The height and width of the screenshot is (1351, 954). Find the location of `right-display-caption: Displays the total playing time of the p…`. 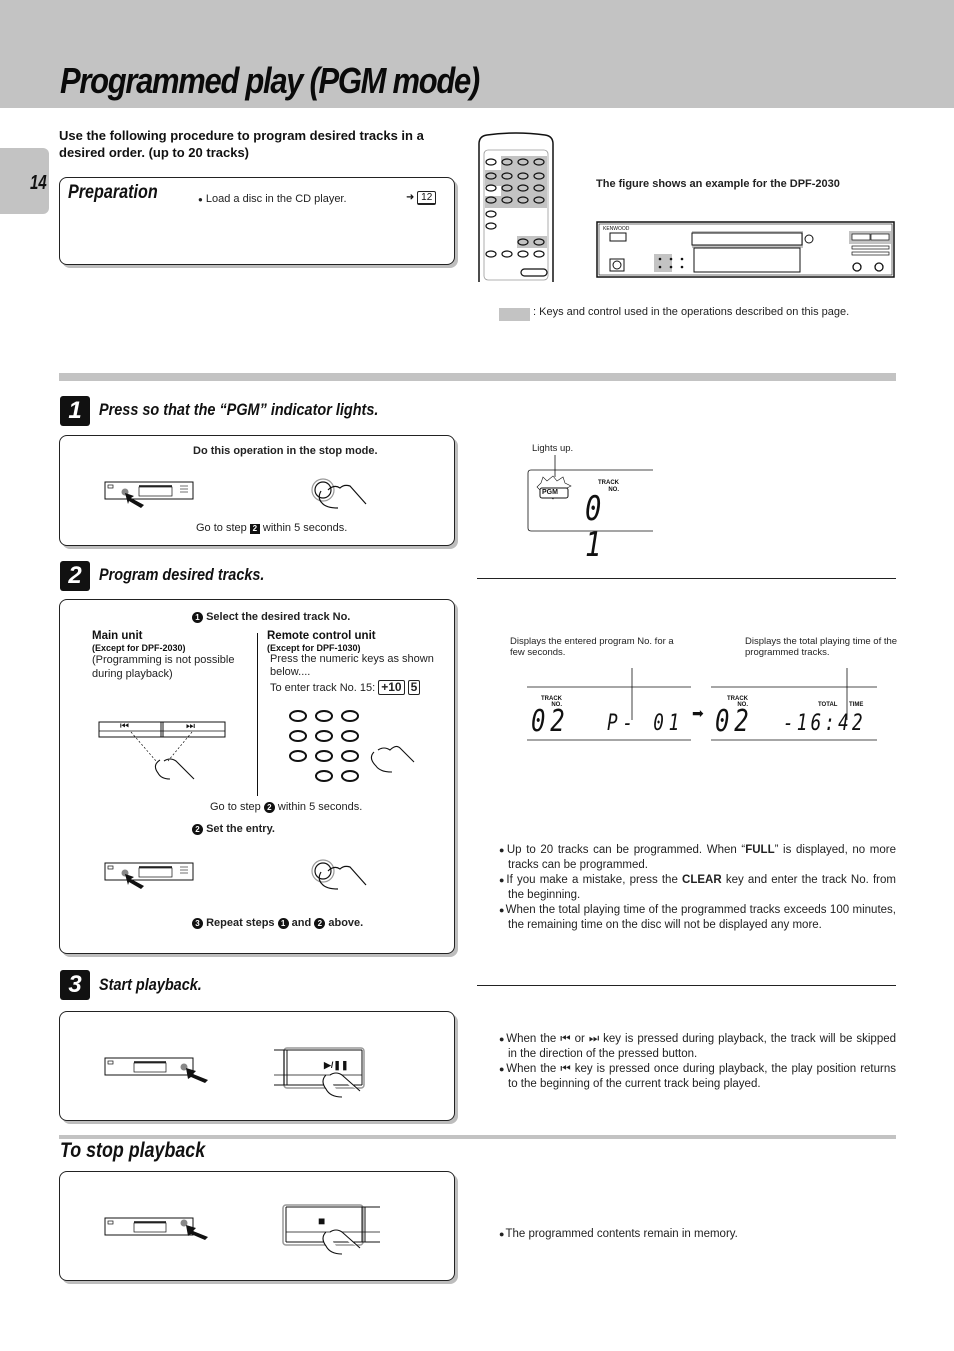

right-display-caption: Displays the total playing time of the p… is located at coordinates (821, 647).